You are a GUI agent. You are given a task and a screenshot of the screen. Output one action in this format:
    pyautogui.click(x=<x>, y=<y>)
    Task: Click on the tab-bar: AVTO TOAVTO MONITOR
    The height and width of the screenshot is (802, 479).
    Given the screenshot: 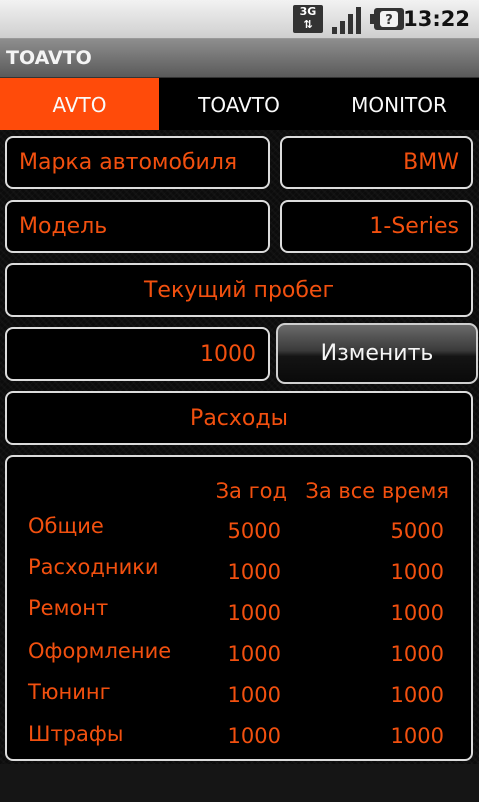 What is the action you would take?
    pyautogui.click(x=239, y=104)
    